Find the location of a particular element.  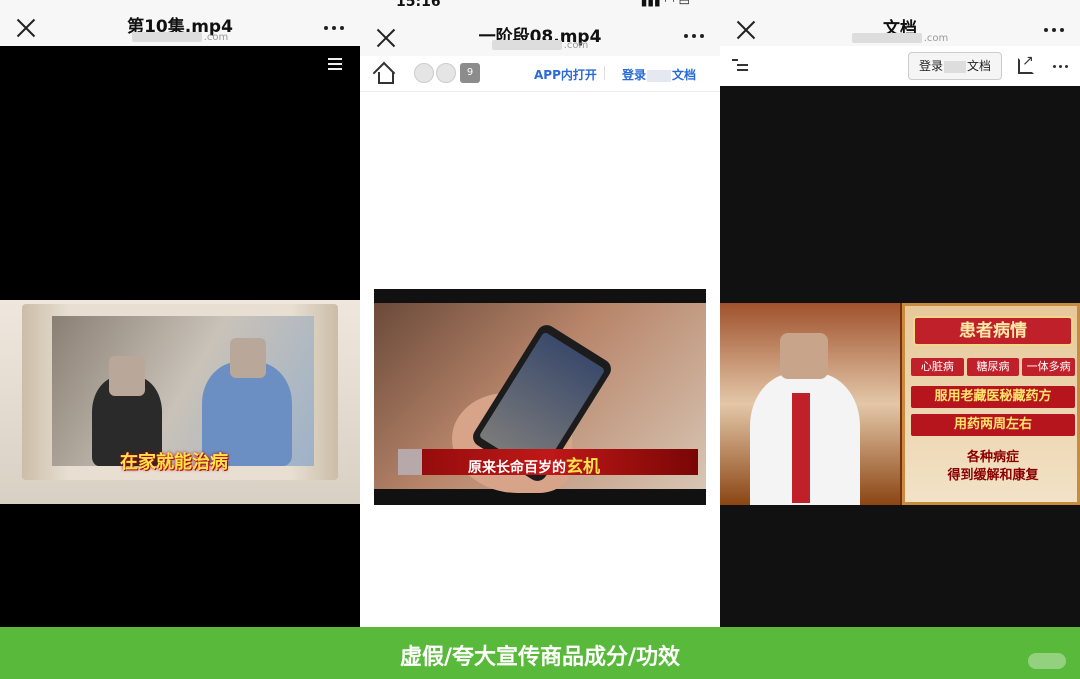

violation-label-bar: 虚假/夸大宣传商品成分/功效 is located at coordinates (540, 653).